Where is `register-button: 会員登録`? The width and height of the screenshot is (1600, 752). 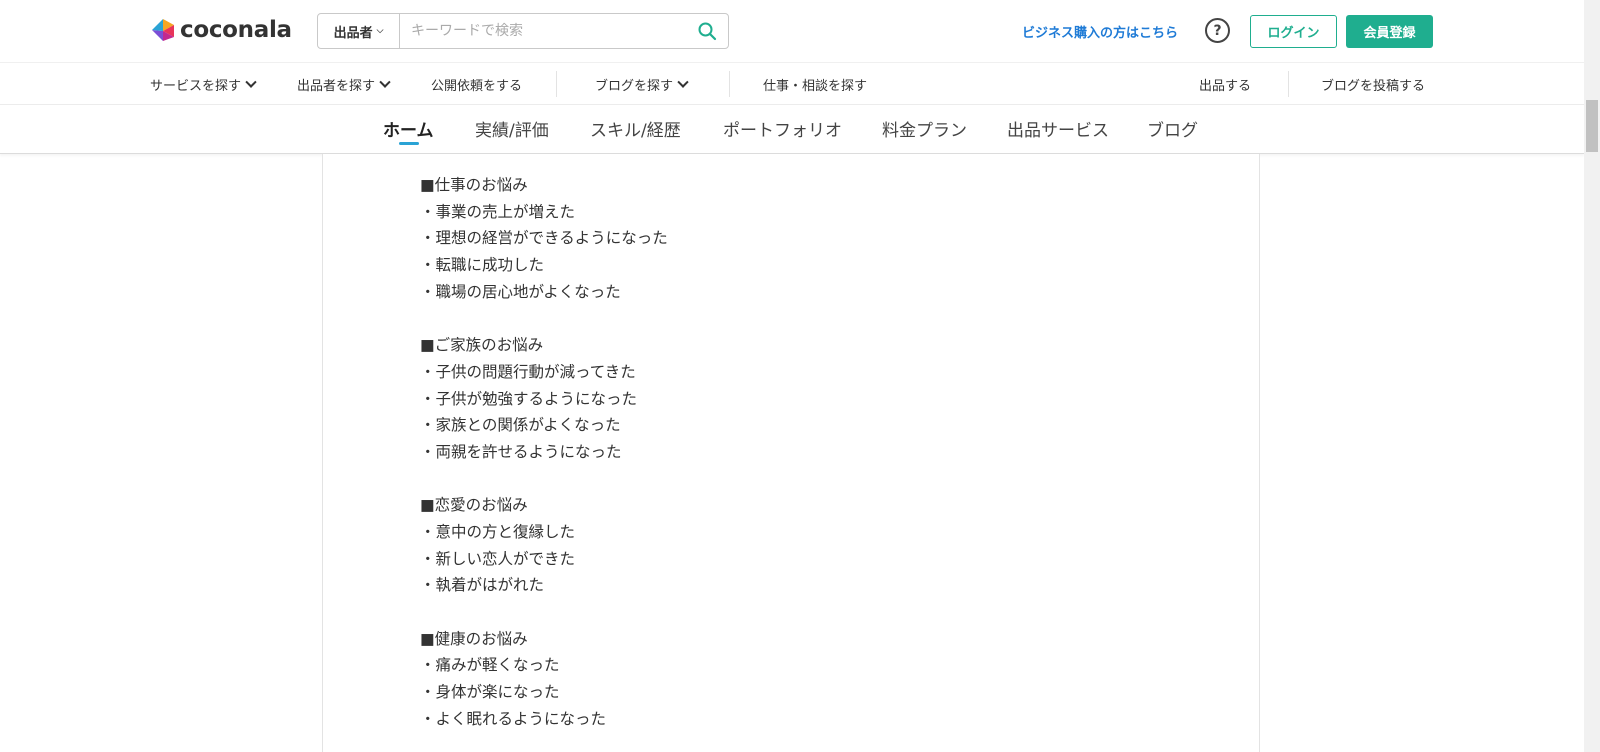
register-button: 会員登録 is located at coordinates (1389, 31).